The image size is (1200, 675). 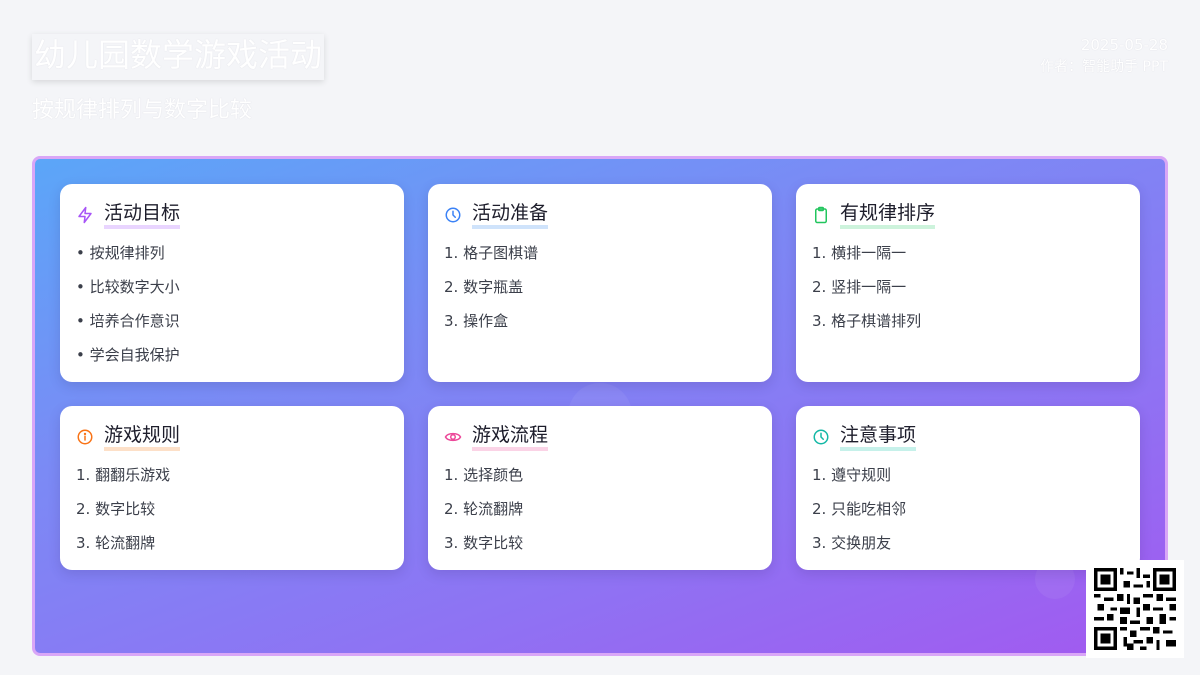 What do you see at coordinates (453, 437) in the screenshot?
I see `eye-icon` at bounding box center [453, 437].